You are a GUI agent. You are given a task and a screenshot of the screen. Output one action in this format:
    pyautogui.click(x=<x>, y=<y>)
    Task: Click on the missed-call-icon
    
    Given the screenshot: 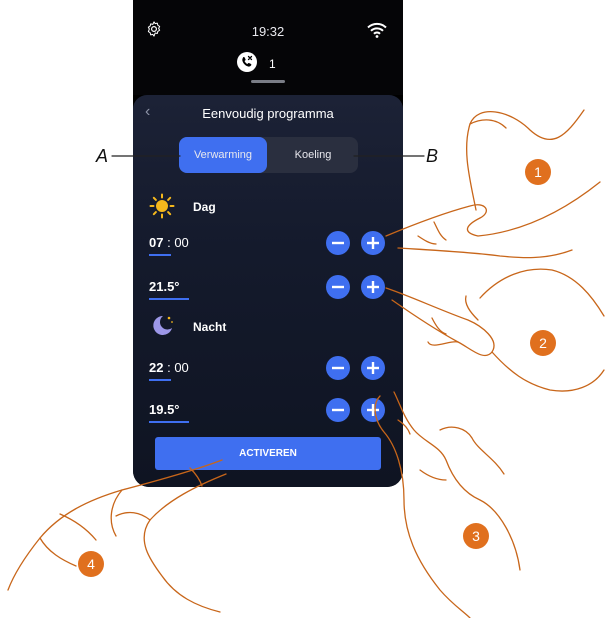 What is the action you would take?
    pyautogui.click(x=247, y=62)
    